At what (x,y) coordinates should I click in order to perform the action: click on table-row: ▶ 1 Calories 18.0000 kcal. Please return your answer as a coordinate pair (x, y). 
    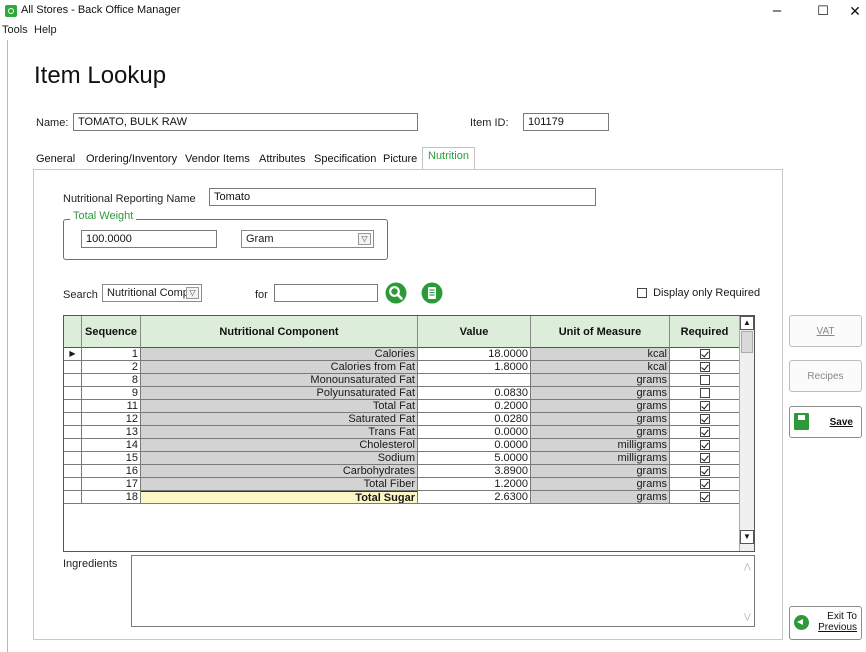
    Looking at the image, I should click on (402, 354).